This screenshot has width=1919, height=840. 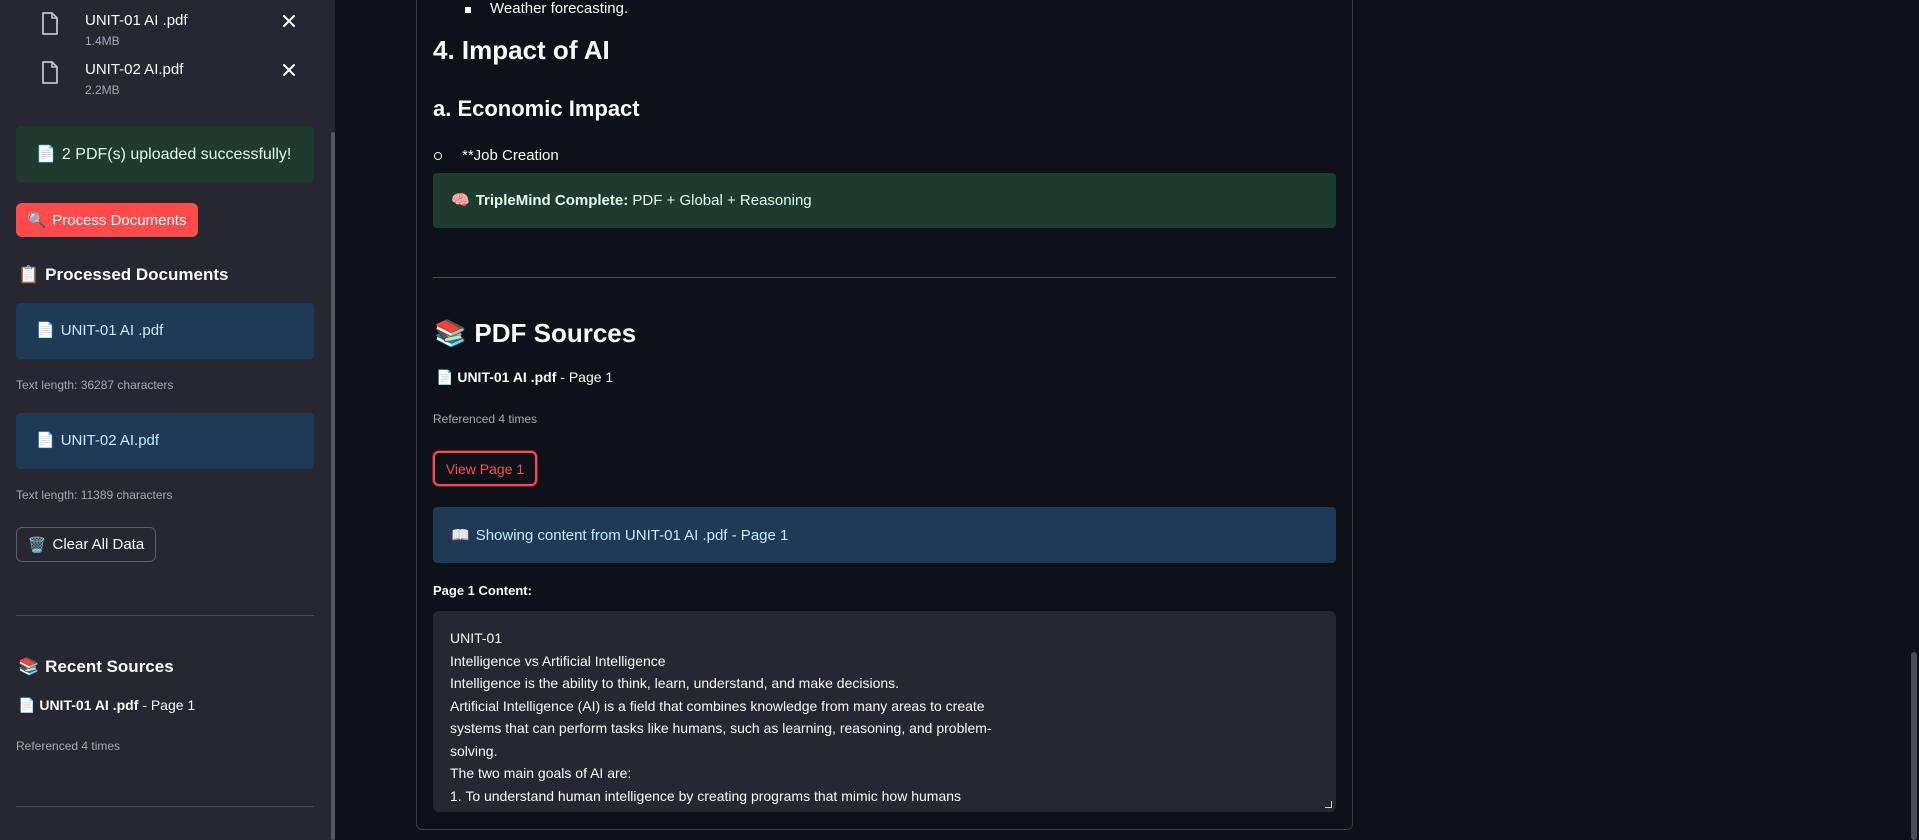 I want to click on pdf-sources-heading: 📚 PDF Sources, so click(x=535, y=333).